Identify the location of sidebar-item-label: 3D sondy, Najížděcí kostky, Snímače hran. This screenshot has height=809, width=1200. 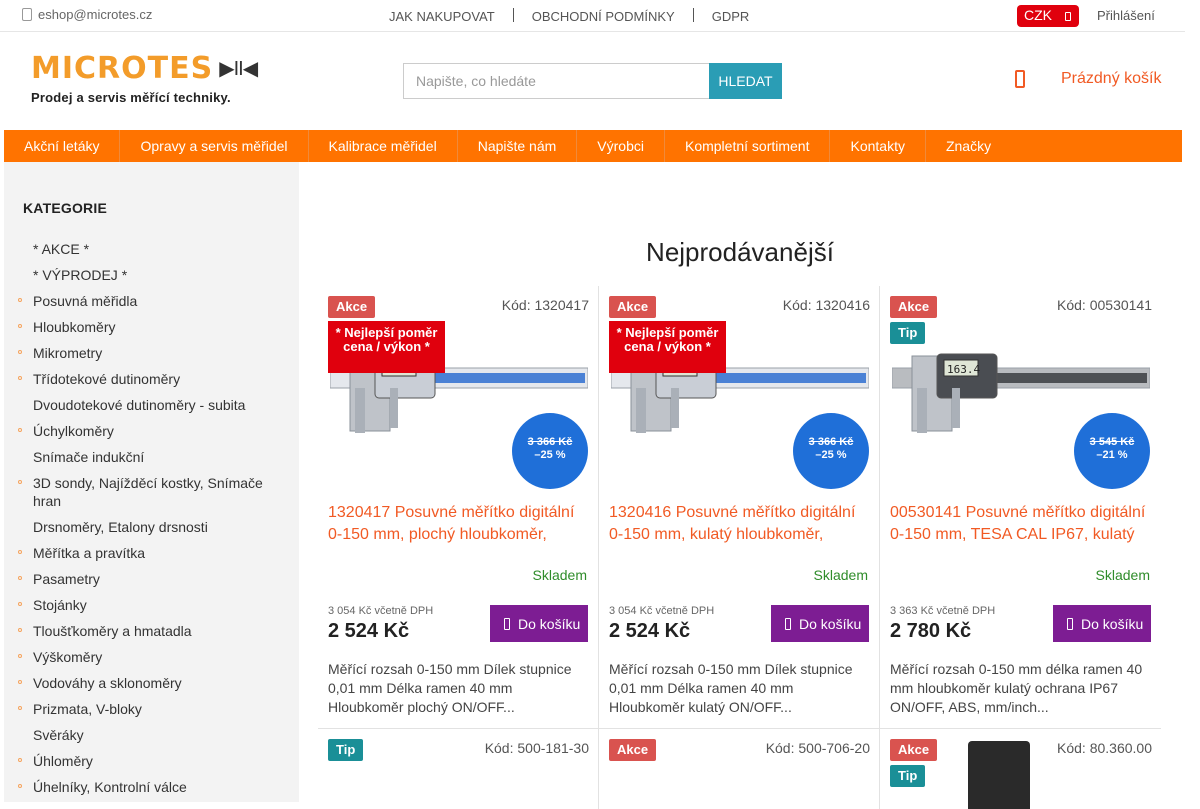
(148, 492).